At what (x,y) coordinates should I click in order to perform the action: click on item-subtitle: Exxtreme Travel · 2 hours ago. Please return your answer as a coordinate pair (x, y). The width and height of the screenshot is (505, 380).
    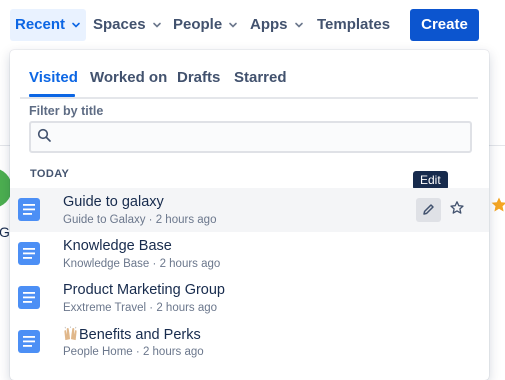
    Looking at the image, I should click on (140, 308).